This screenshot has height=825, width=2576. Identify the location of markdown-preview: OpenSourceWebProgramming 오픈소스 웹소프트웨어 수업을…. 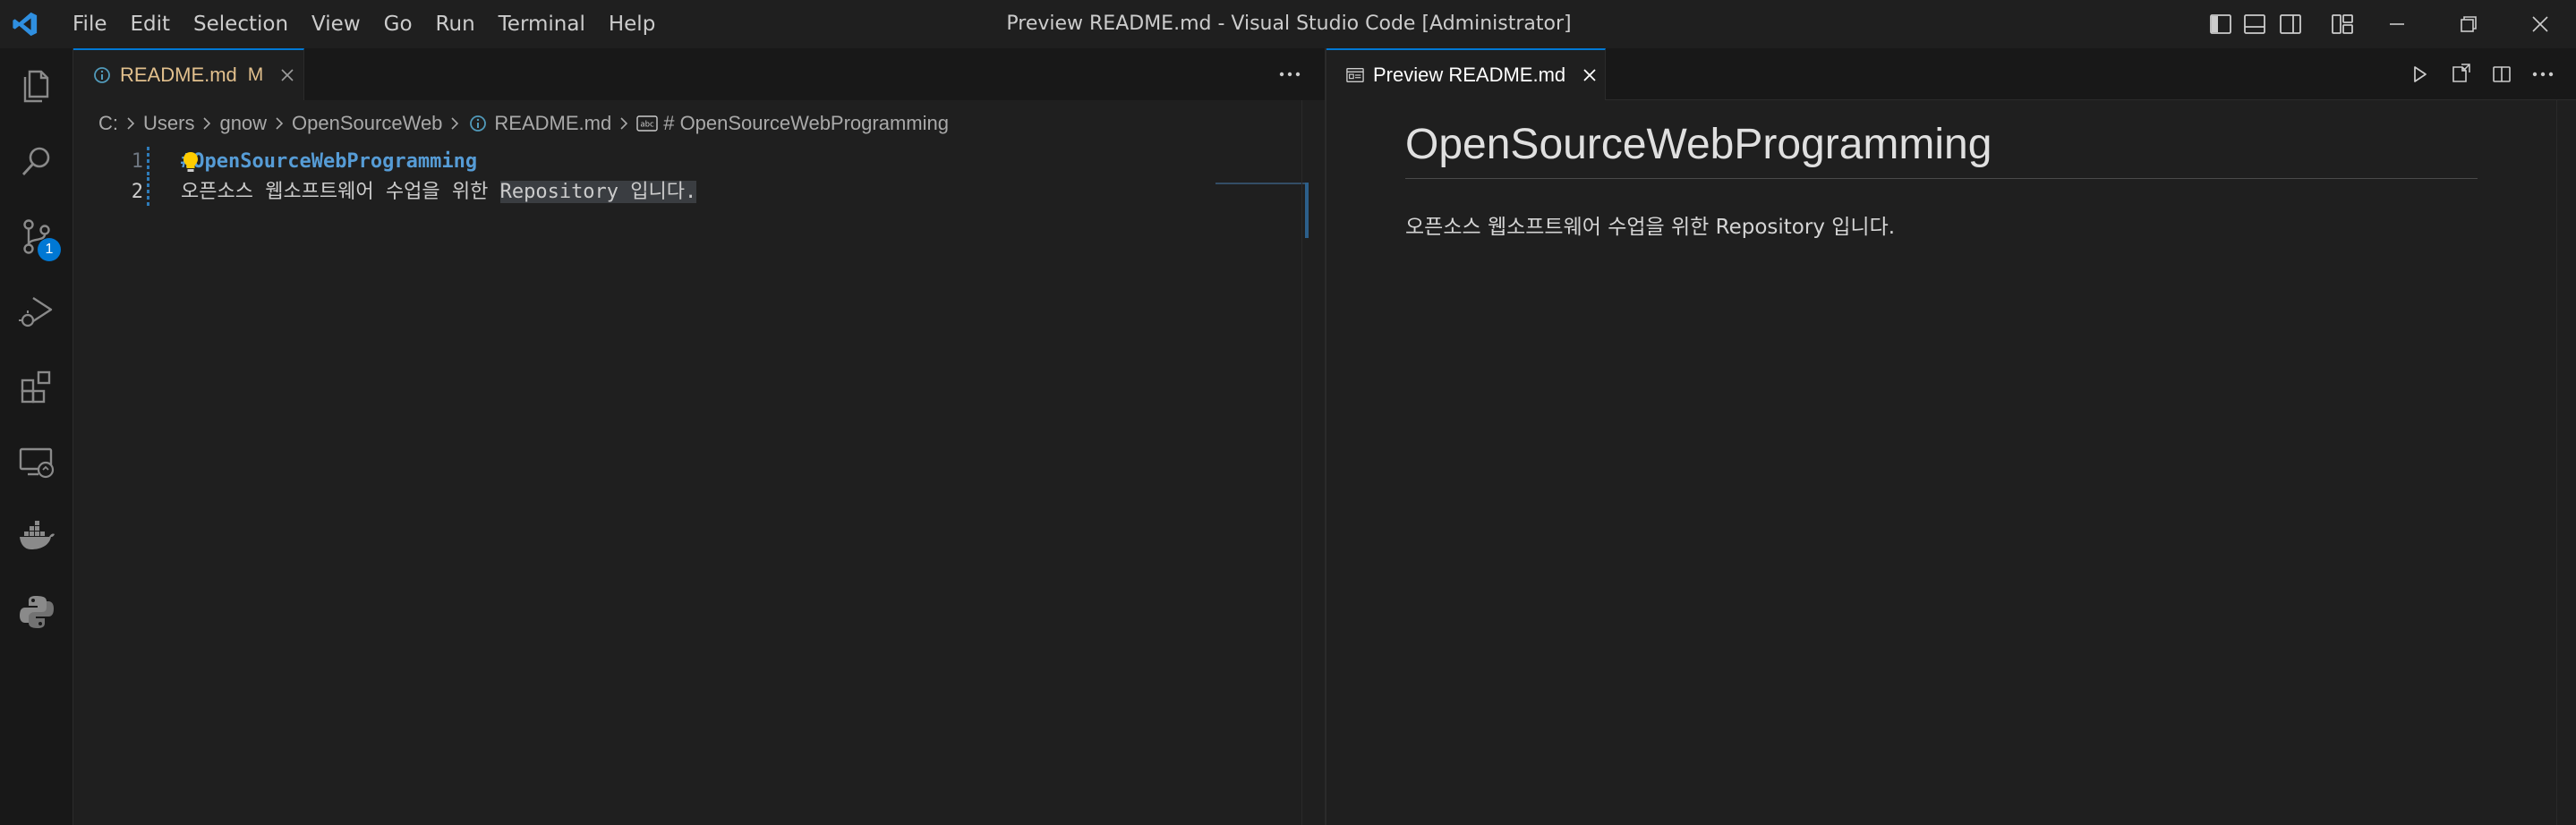
(1941, 170).